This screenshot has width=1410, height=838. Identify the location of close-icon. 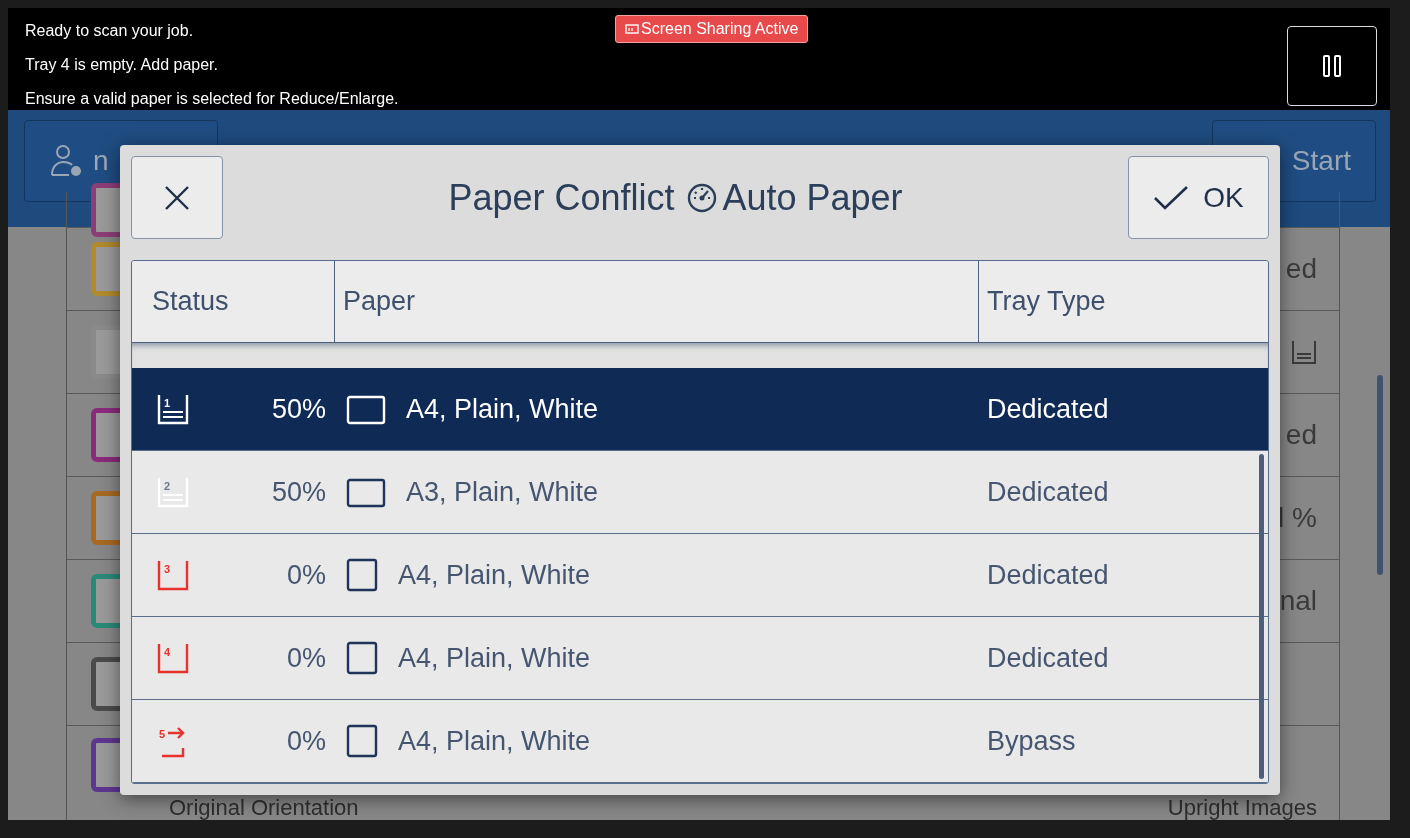
(177, 197).